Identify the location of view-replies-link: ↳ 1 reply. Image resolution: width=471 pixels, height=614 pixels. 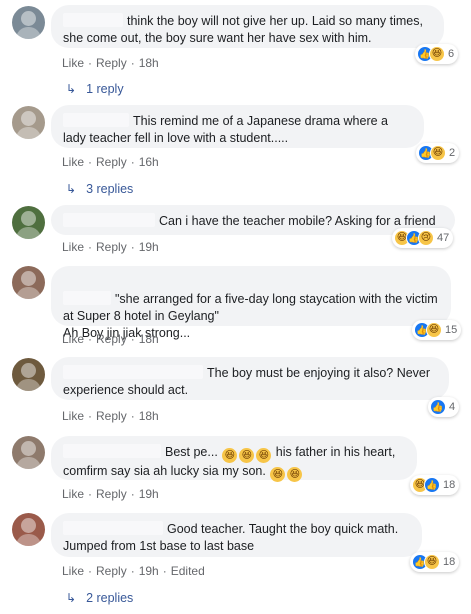
(95, 89).